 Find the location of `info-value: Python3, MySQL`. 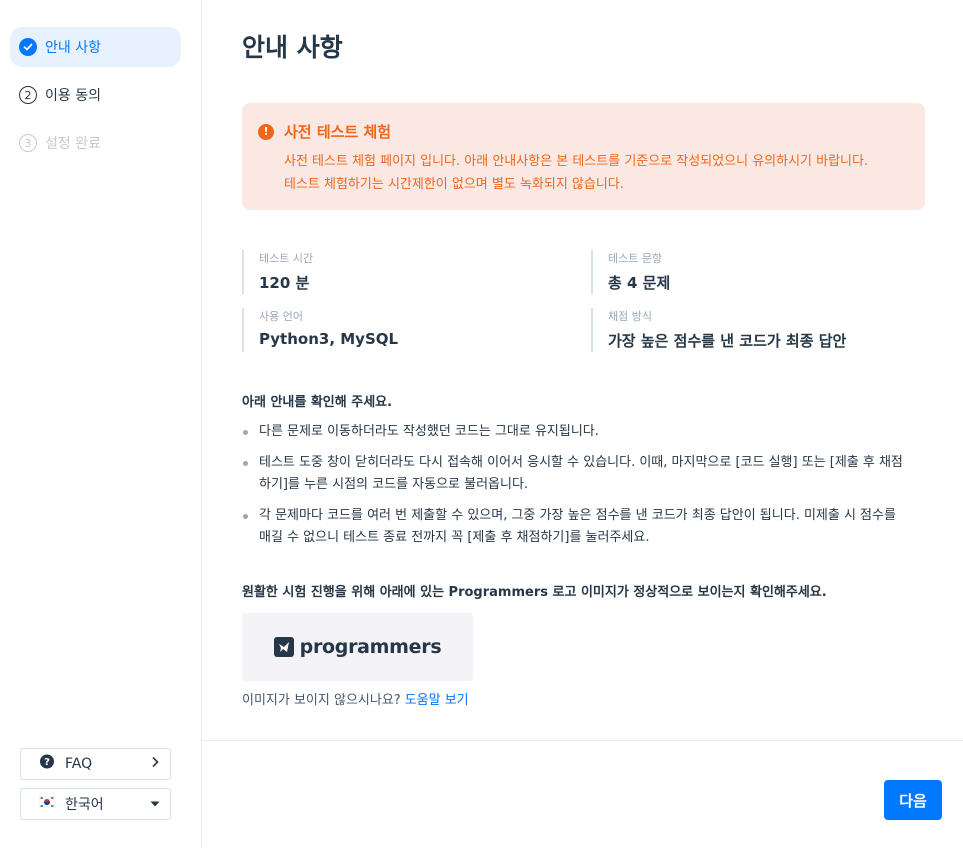

info-value: Python3, MySQL is located at coordinates (329, 339).